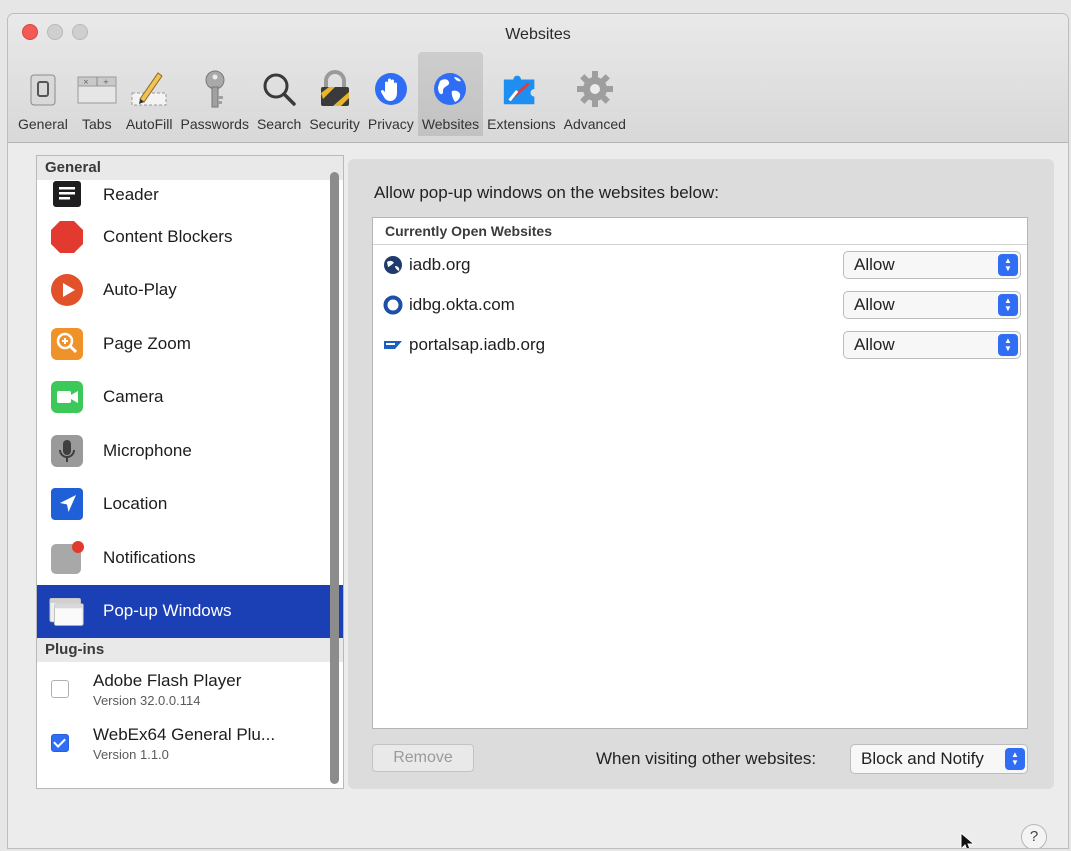 The image size is (1071, 851). I want to click on table-row: portalsap.iadb.org Allow ▲ ▼, so click(700, 345).